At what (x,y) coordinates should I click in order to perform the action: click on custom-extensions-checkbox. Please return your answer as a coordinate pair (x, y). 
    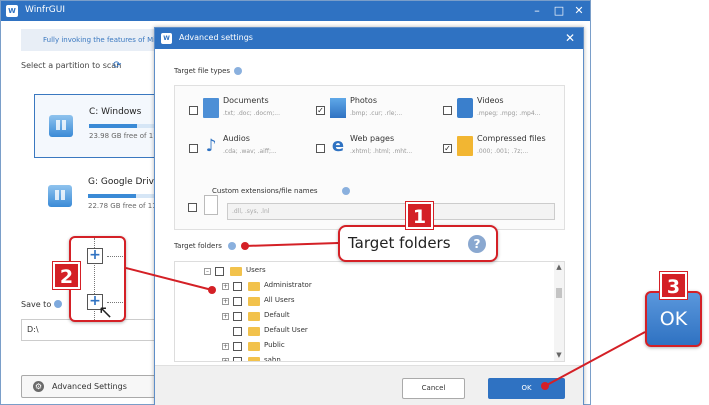
    Looking at the image, I should click on (192, 207).